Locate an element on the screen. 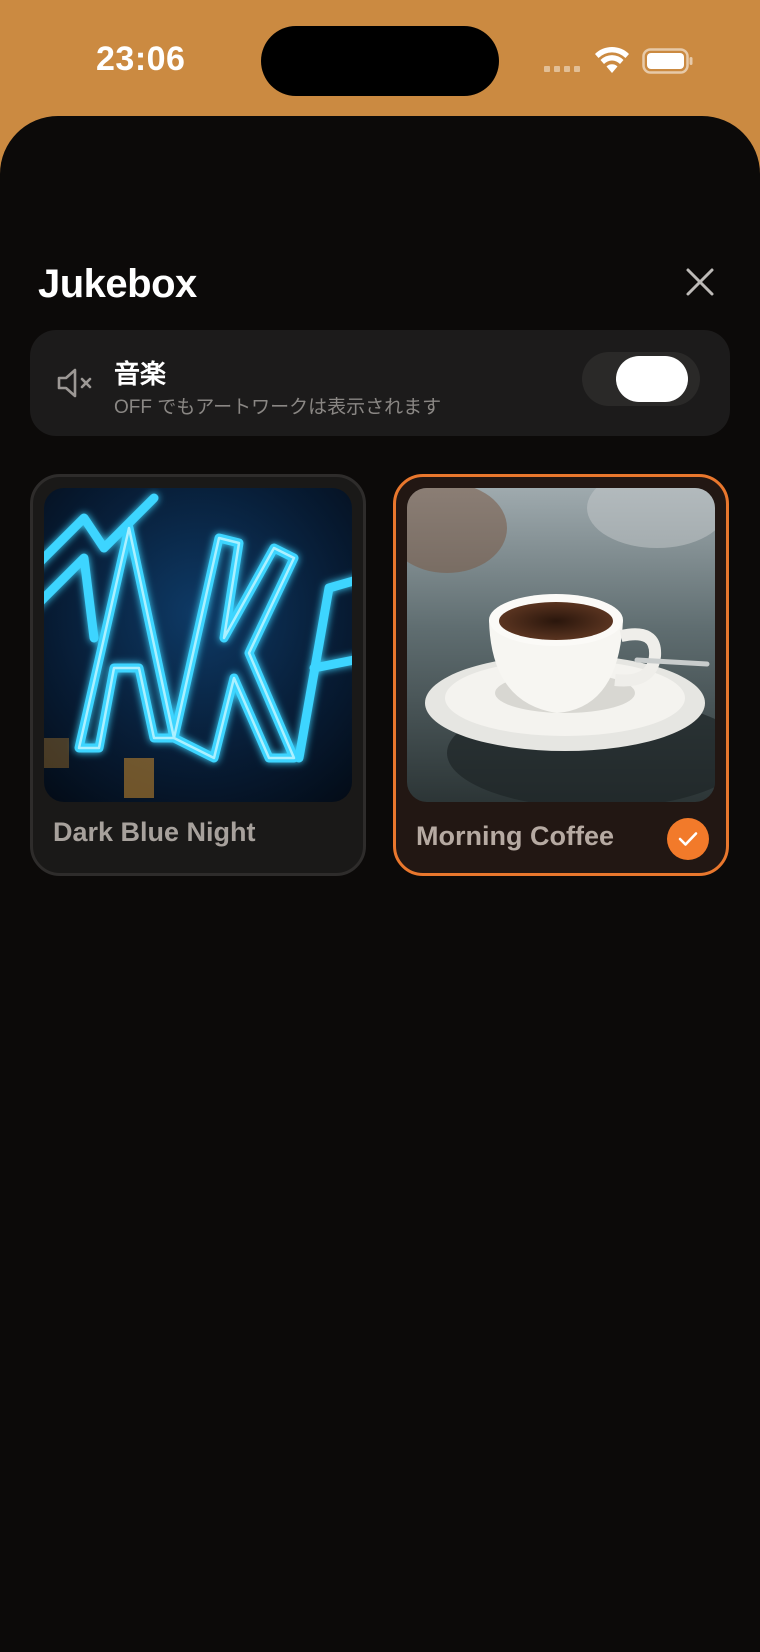  selected-check-badge is located at coordinates (688, 839).